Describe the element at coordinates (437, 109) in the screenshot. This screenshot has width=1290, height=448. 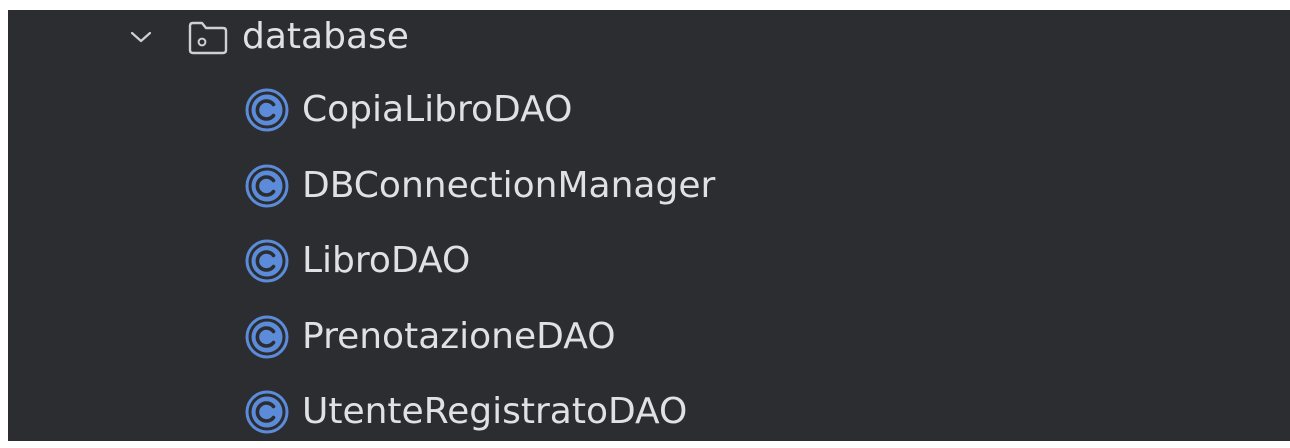
I see `class-label: CopiaLibroDAO` at that location.